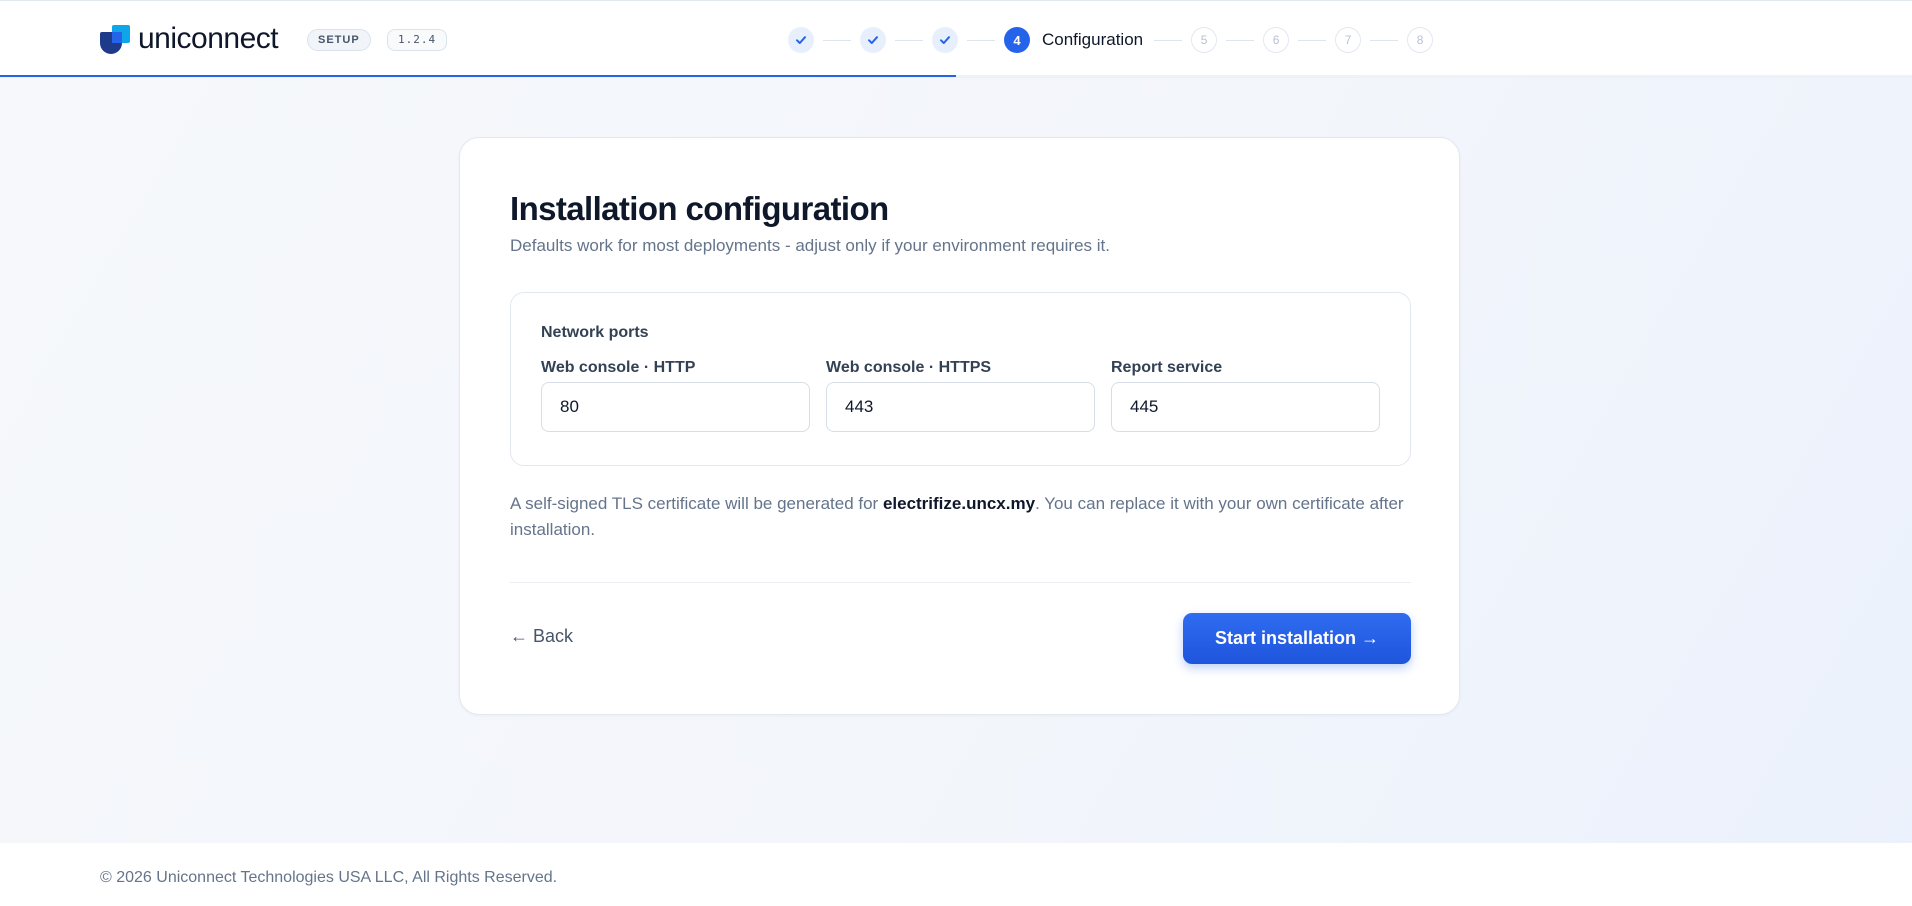 The height and width of the screenshot is (906, 1912). Describe the element at coordinates (208, 38) in the screenshot. I see `brand-name: uniconnect` at that location.